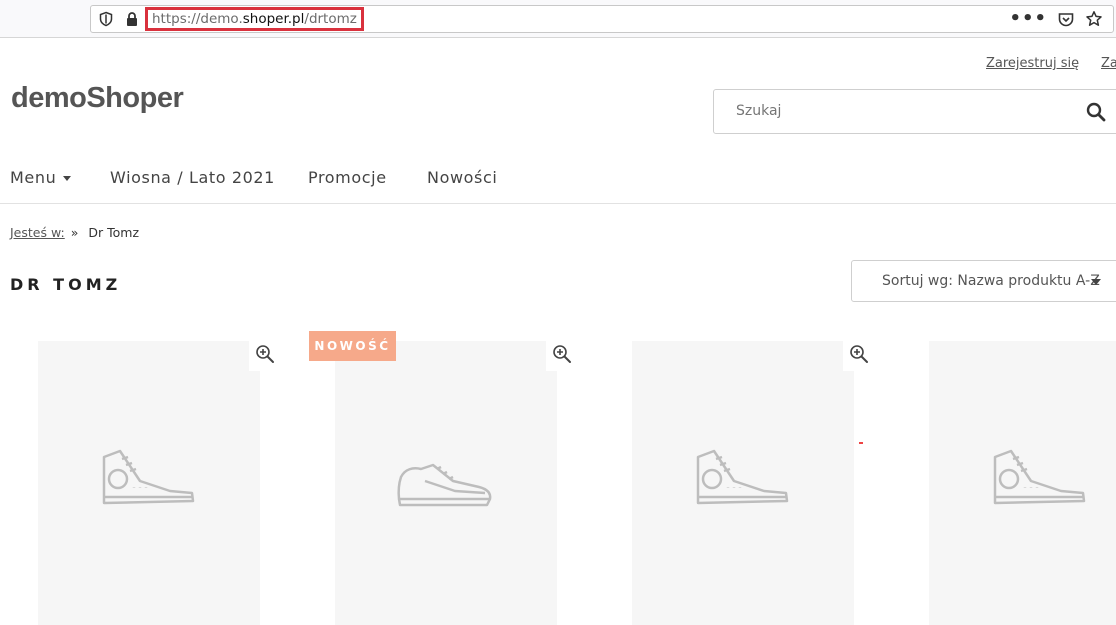 The height and width of the screenshot is (625, 1116). I want to click on chevron-down-icon, so click(1096, 282).